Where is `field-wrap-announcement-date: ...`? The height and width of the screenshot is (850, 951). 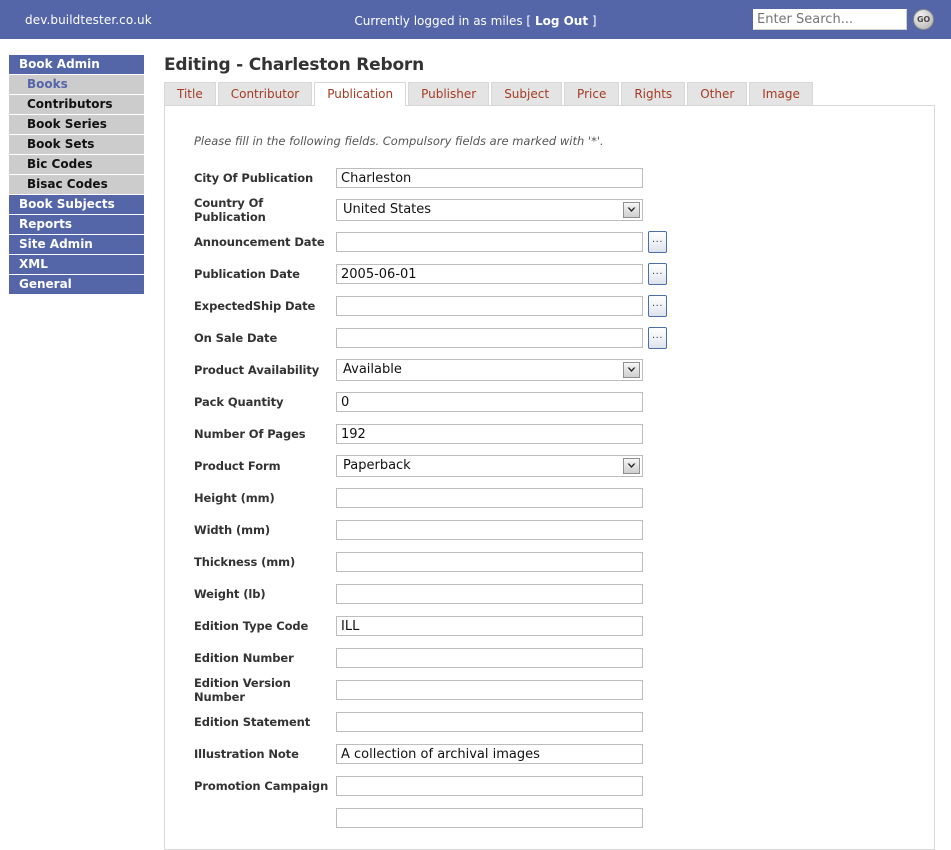
field-wrap-announcement-date: ... is located at coordinates (501, 242).